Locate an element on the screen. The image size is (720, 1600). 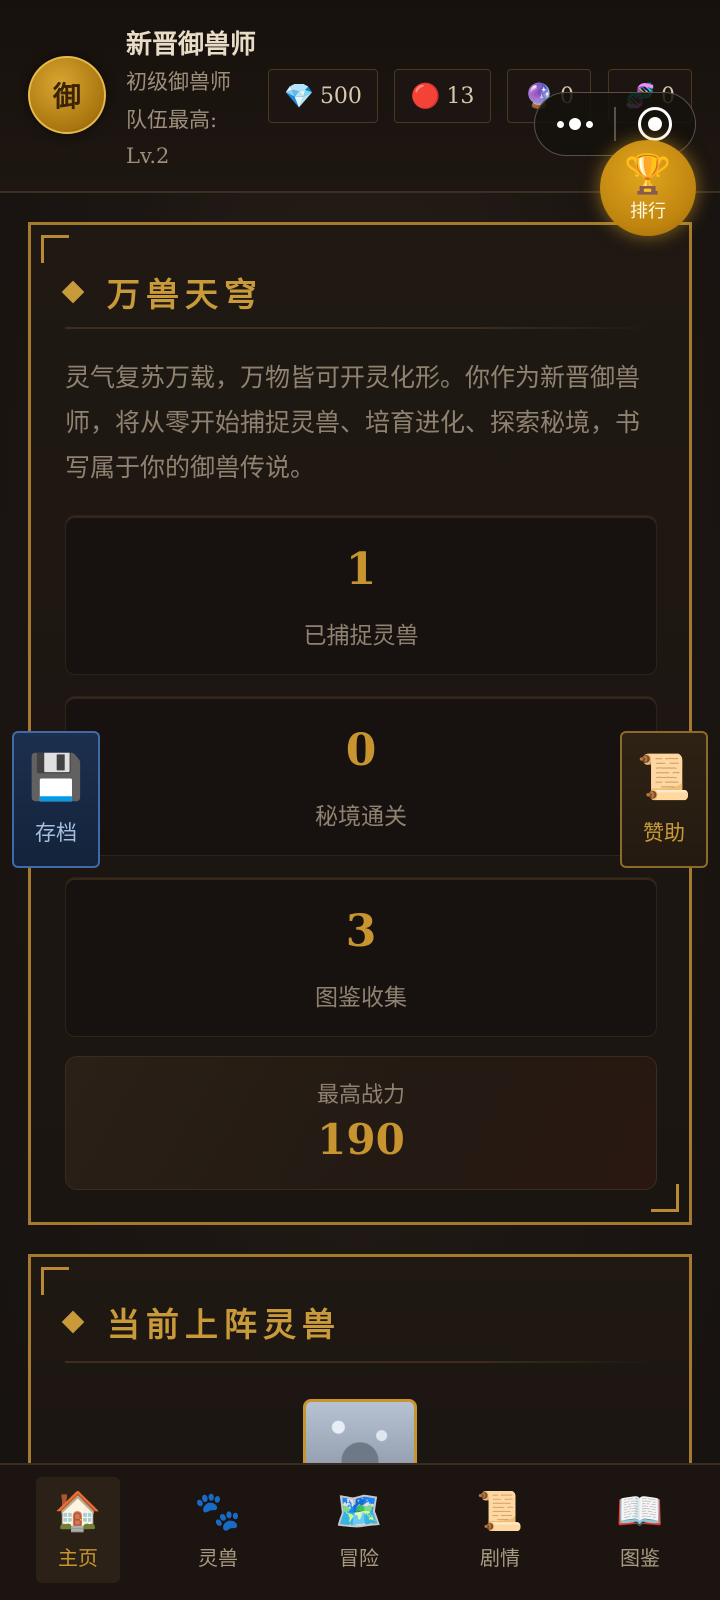
intro-card-title: 万兽天穹 is located at coordinates (162, 292).